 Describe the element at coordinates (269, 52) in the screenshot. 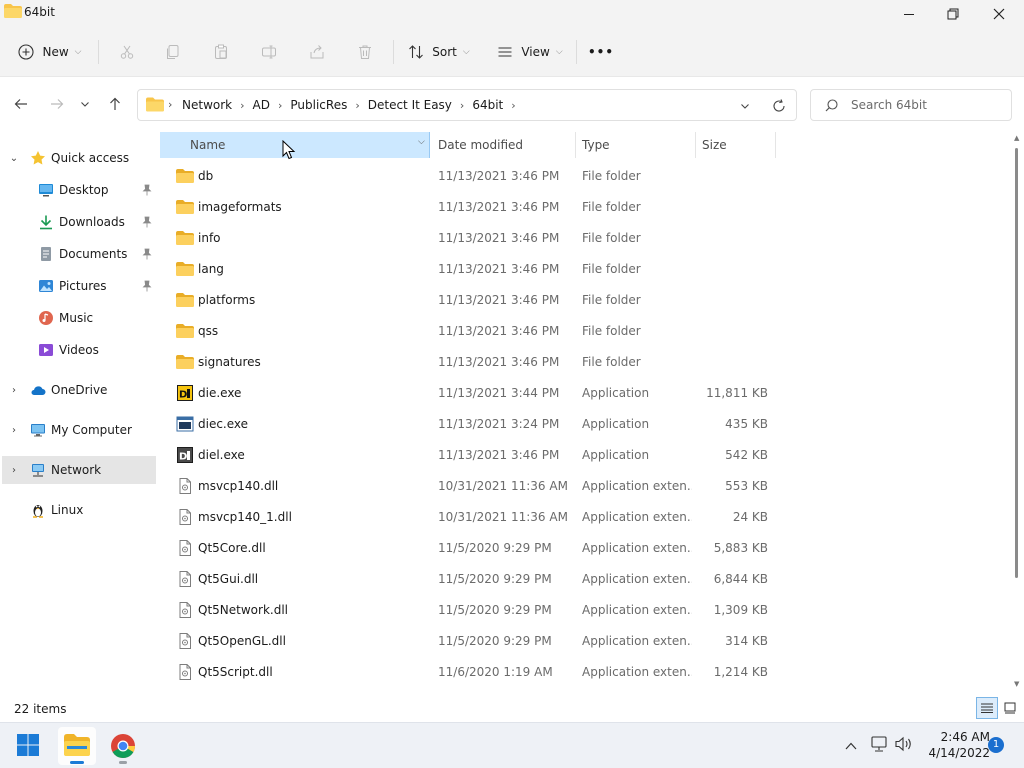

I see `rename-button` at that location.